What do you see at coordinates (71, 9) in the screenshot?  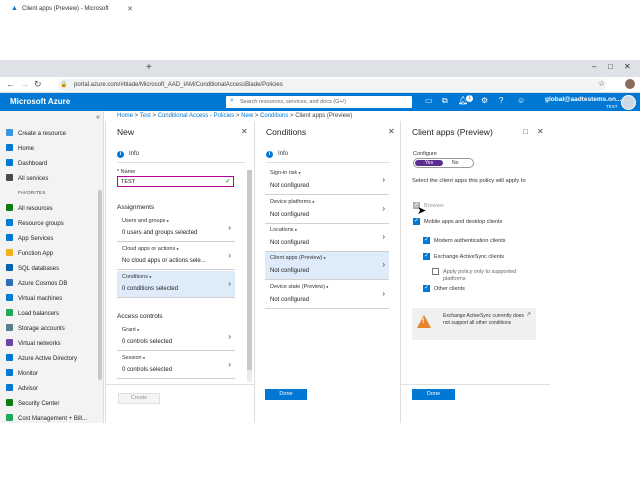 I see `browser-tab: ▲ Client apps (Preview) - Microsoft ✕` at bounding box center [71, 9].